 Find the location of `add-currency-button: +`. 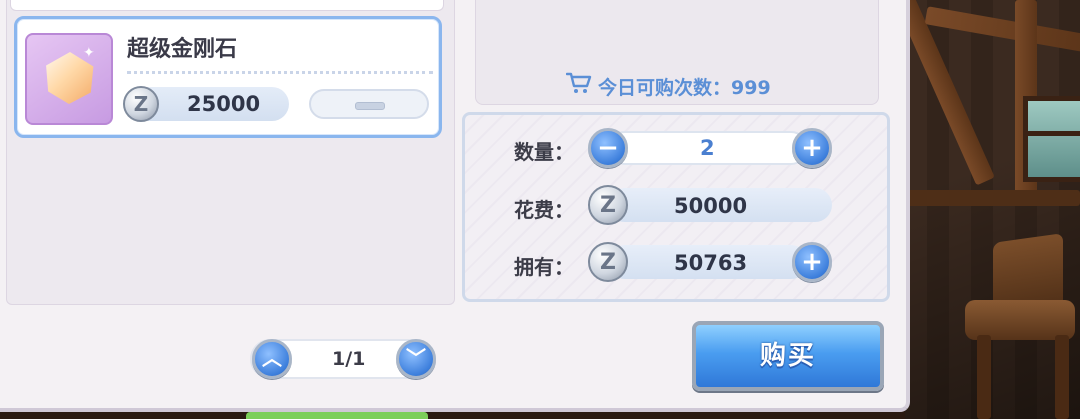

add-currency-button: + is located at coordinates (812, 262).